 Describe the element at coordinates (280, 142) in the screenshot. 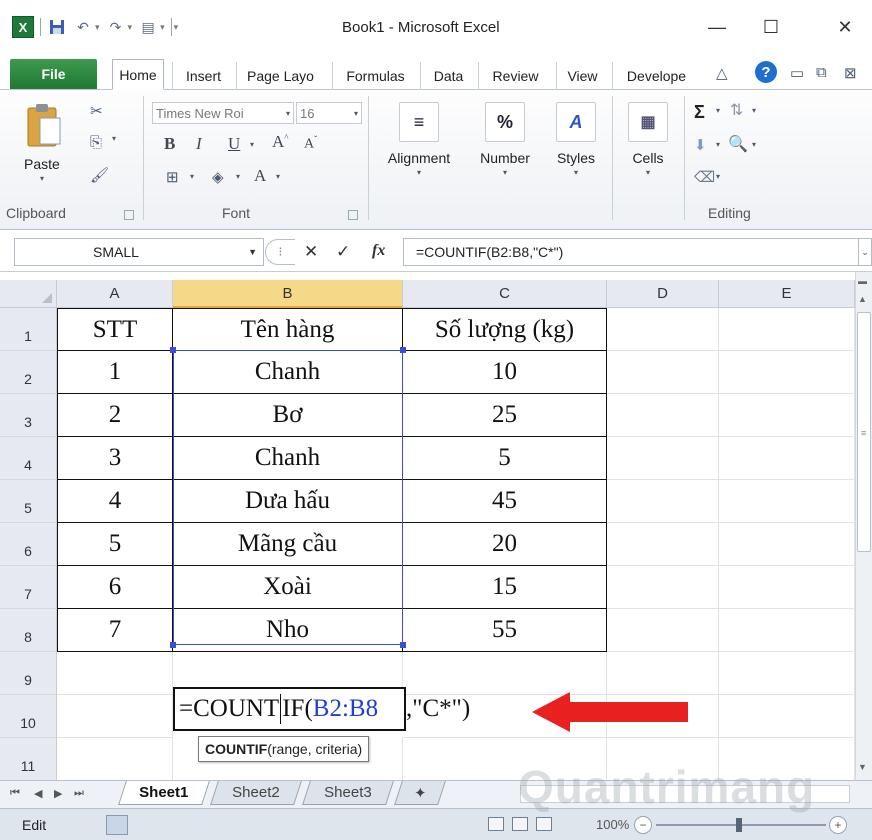

I see `increase-font-icon: A^` at that location.